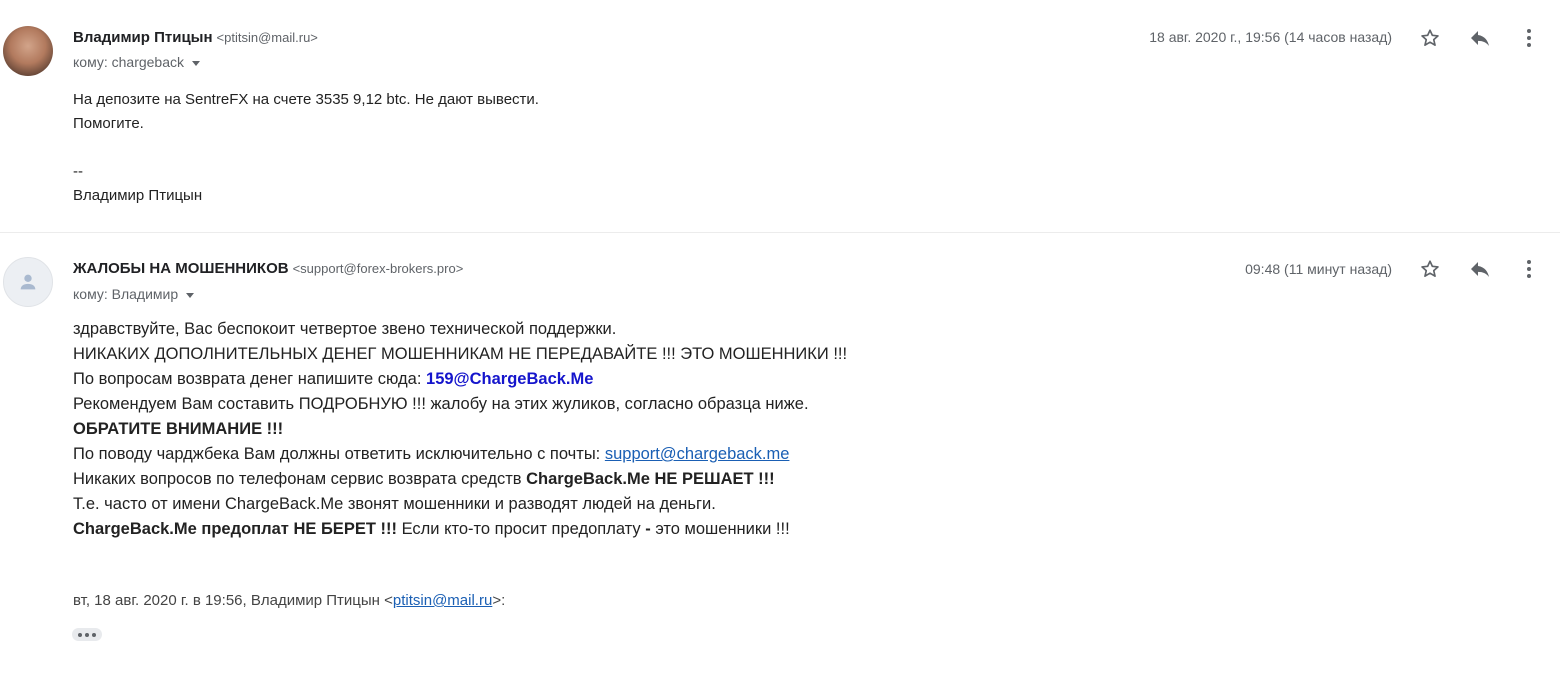 The height and width of the screenshot is (683, 1560). Describe the element at coordinates (378, 268) in the screenshot. I see `sender-email: <support@forex-brokers.pro>` at that location.